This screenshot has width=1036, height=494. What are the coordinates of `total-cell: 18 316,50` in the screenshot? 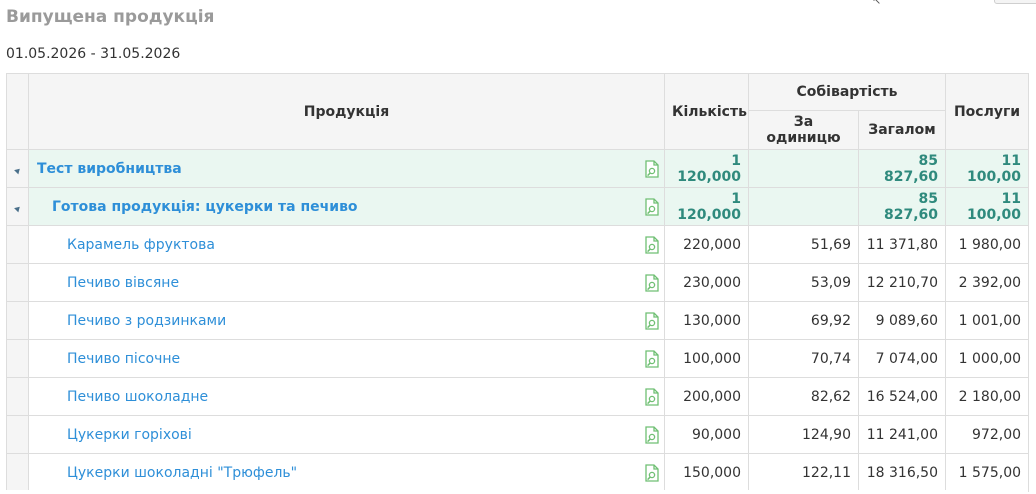 It's located at (902, 472).